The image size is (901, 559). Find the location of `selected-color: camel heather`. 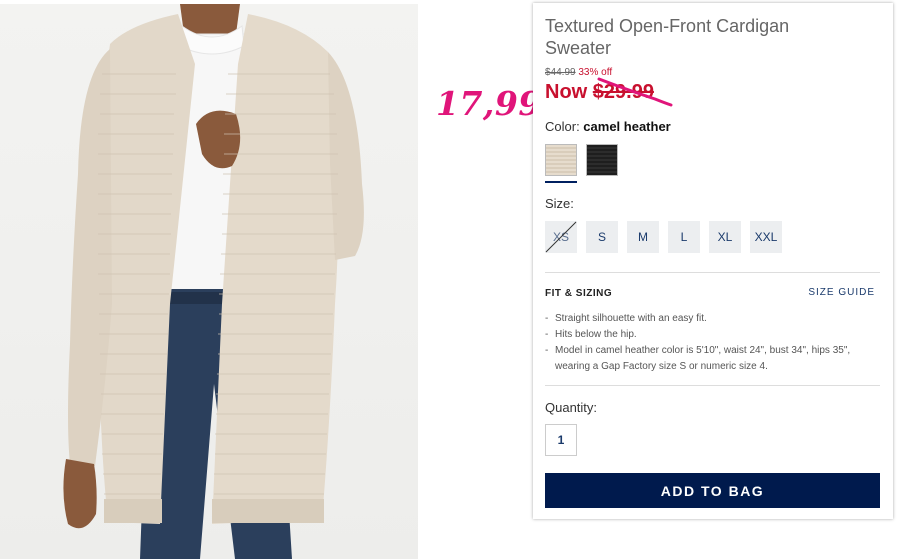

selected-color: camel heather is located at coordinates (627, 126).